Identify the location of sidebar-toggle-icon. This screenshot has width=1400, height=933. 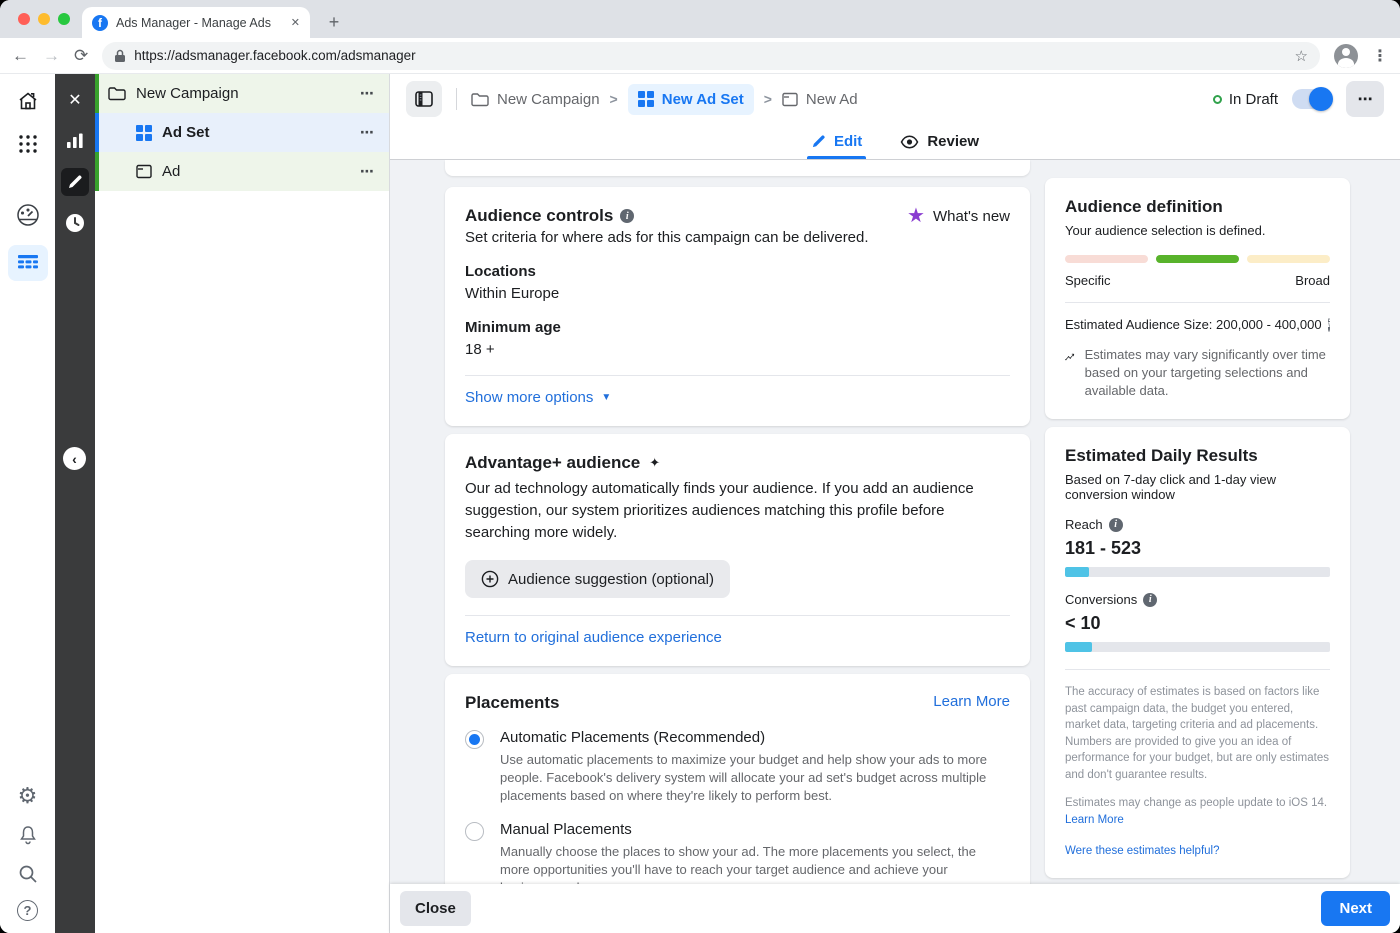
(424, 99).